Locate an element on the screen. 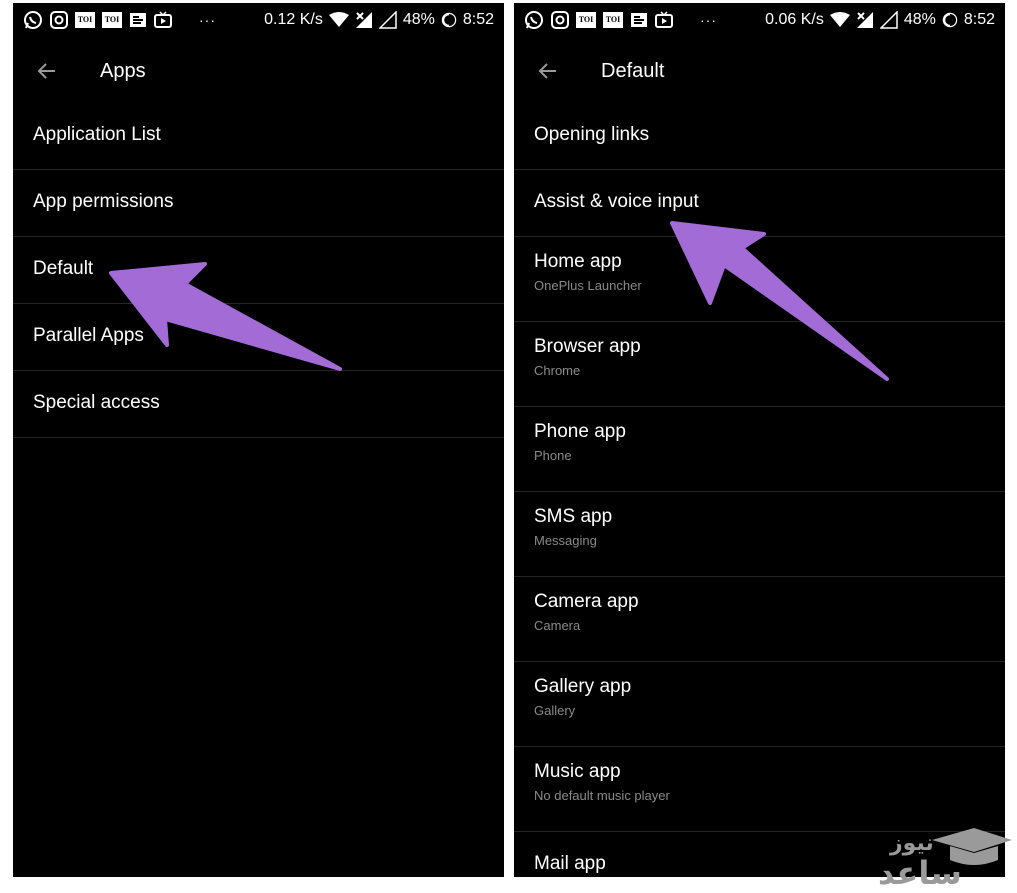 This screenshot has height=893, width=1017. watermark-text: ساعد is located at coordinates (920, 872).